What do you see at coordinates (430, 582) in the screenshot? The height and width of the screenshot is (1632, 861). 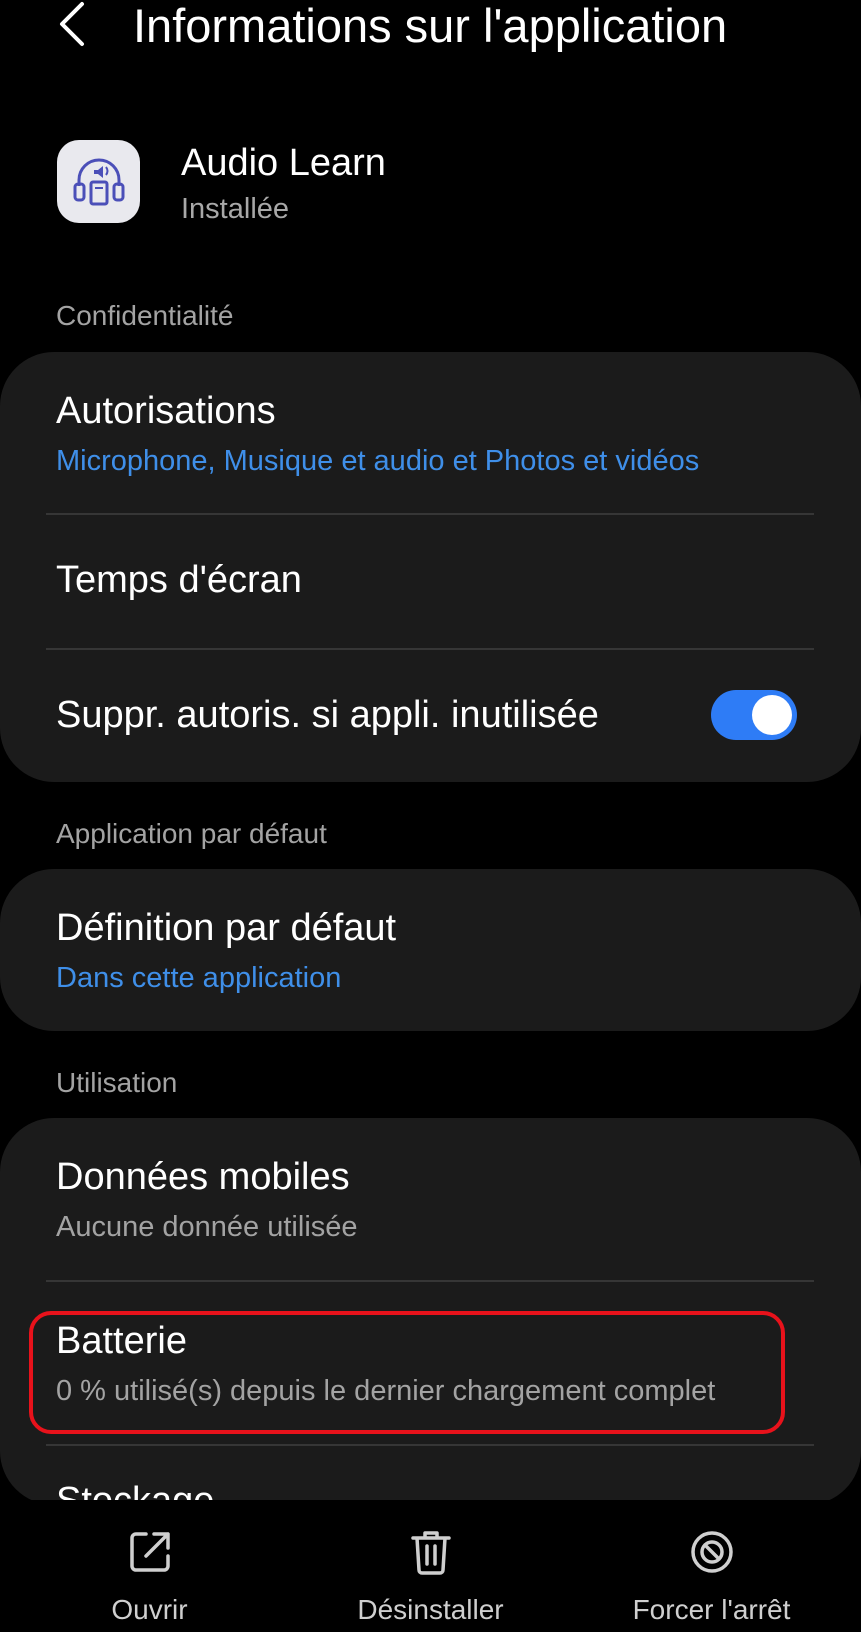 I see `screen-time-item: Temps d'écran` at bounding box center [430, 582].